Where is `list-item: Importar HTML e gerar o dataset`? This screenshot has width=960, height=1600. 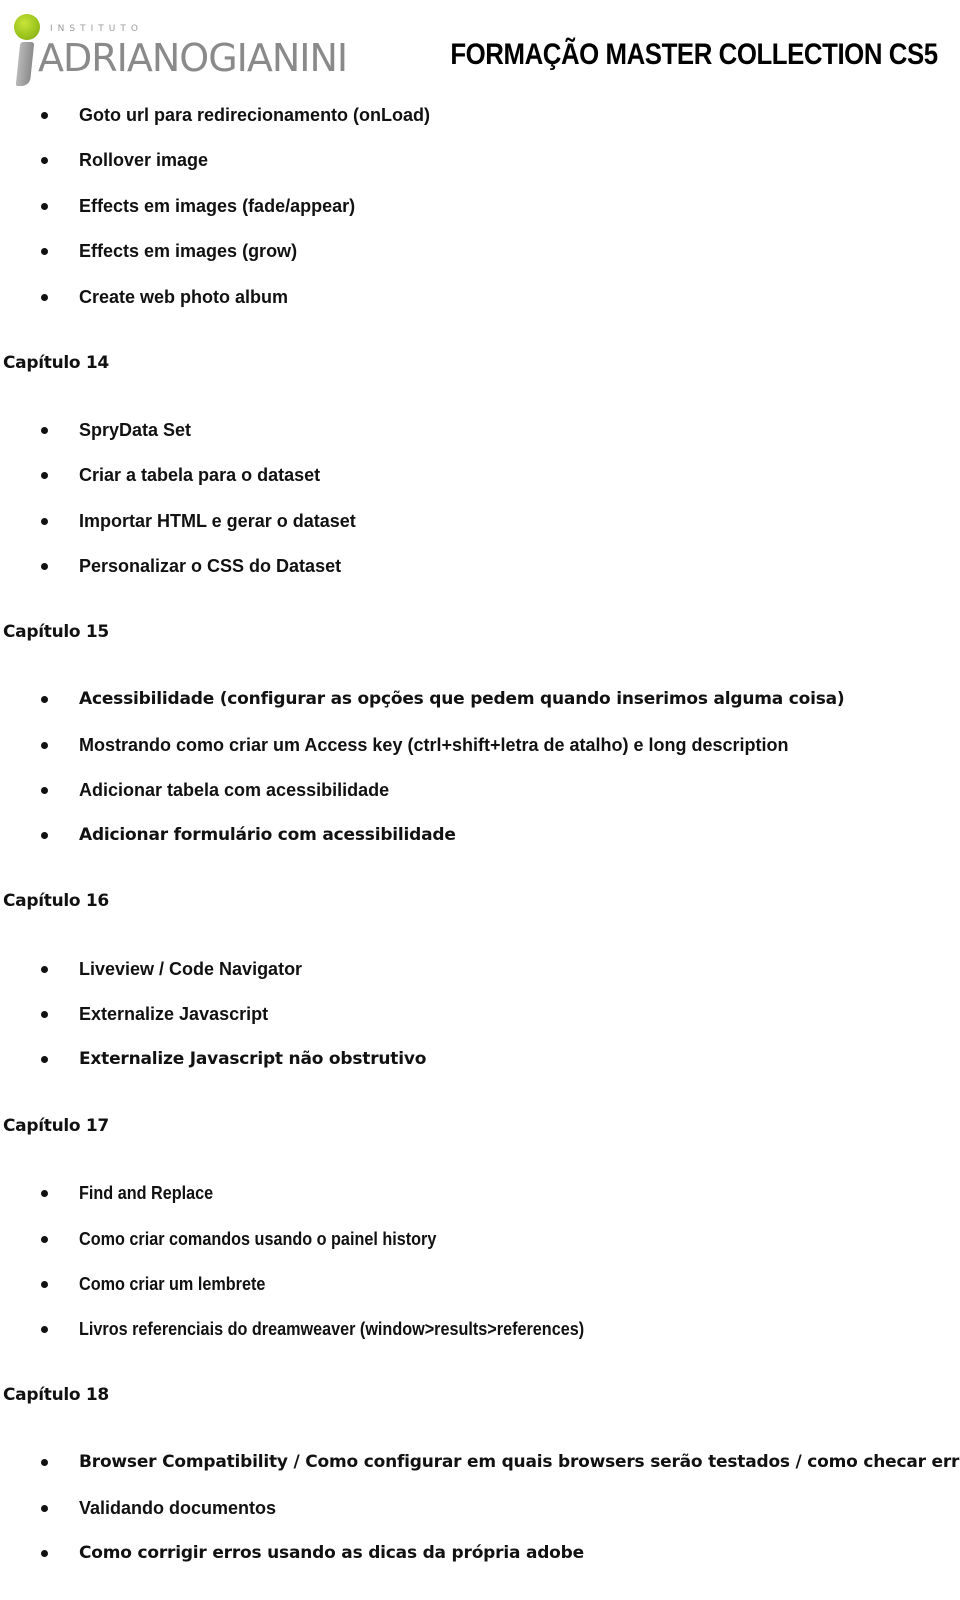 list-item: Importar HTML e gerar o dataset is located at coordinates (470, 521).